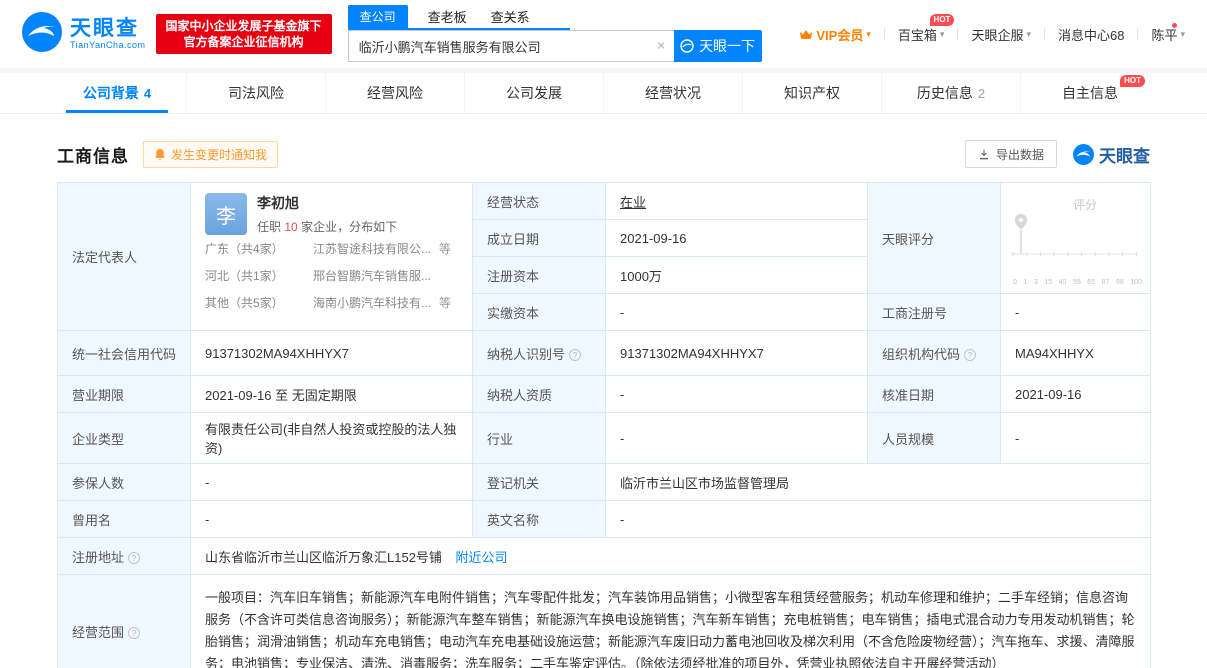 The height and width of the screenshot is (668, 1207). Describe the element at coordinates (1076, 282) in the screenshot. I see `axis-tick: 55` at that location.